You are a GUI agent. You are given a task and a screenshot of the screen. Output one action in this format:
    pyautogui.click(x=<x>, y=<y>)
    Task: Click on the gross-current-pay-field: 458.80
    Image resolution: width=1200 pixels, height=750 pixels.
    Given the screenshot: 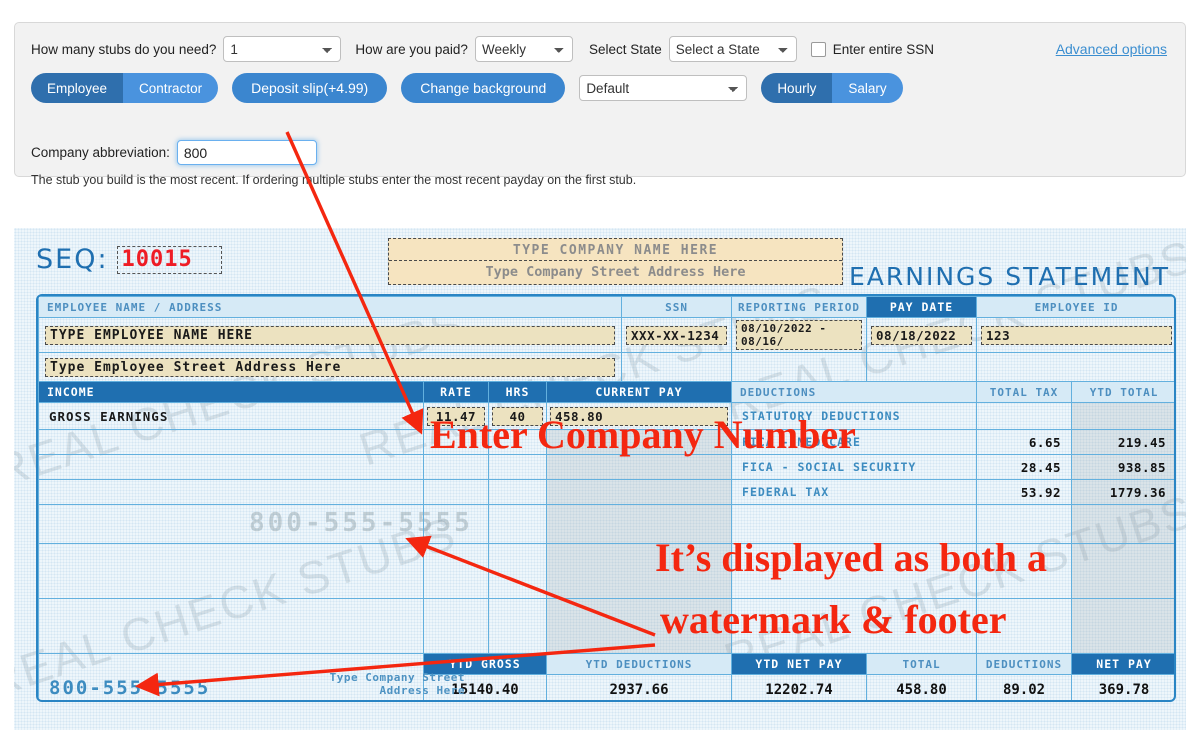 What is the action you would take?
    pyautogui.click(x=639, y=416)
    